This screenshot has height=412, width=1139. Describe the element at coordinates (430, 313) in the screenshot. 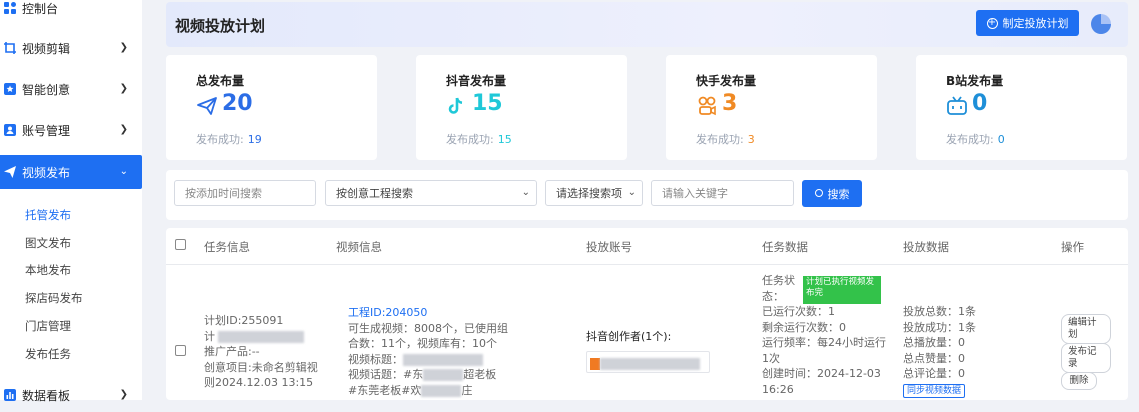

I see `project-id: 工程ID:204050` at that location.